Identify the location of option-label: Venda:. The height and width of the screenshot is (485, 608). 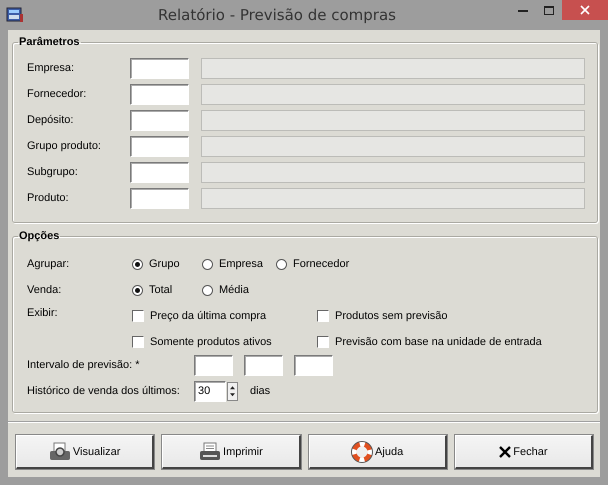
(44, 290).